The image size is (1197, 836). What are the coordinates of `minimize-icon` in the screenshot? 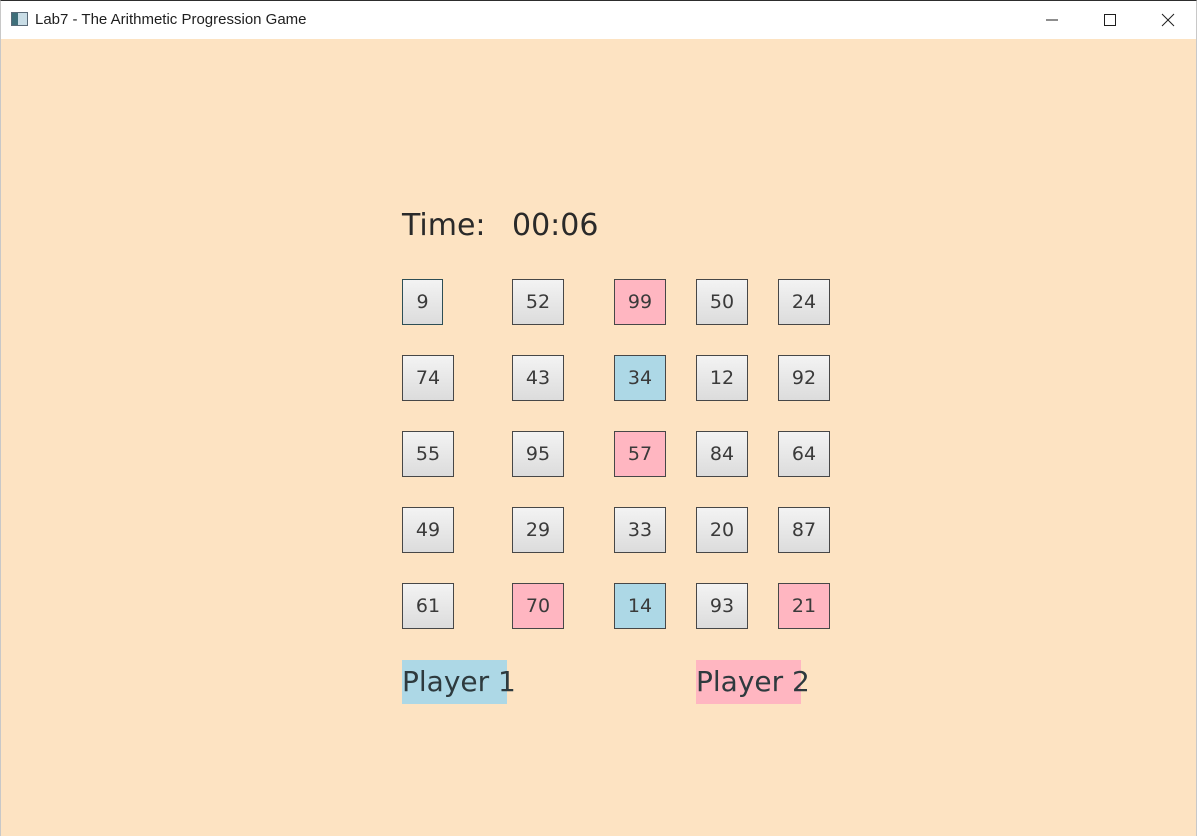 It's located at (1052, 20).